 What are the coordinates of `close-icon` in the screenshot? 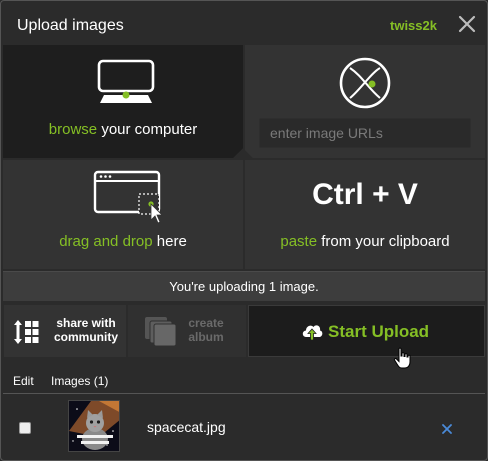 It's located at (467, 24).